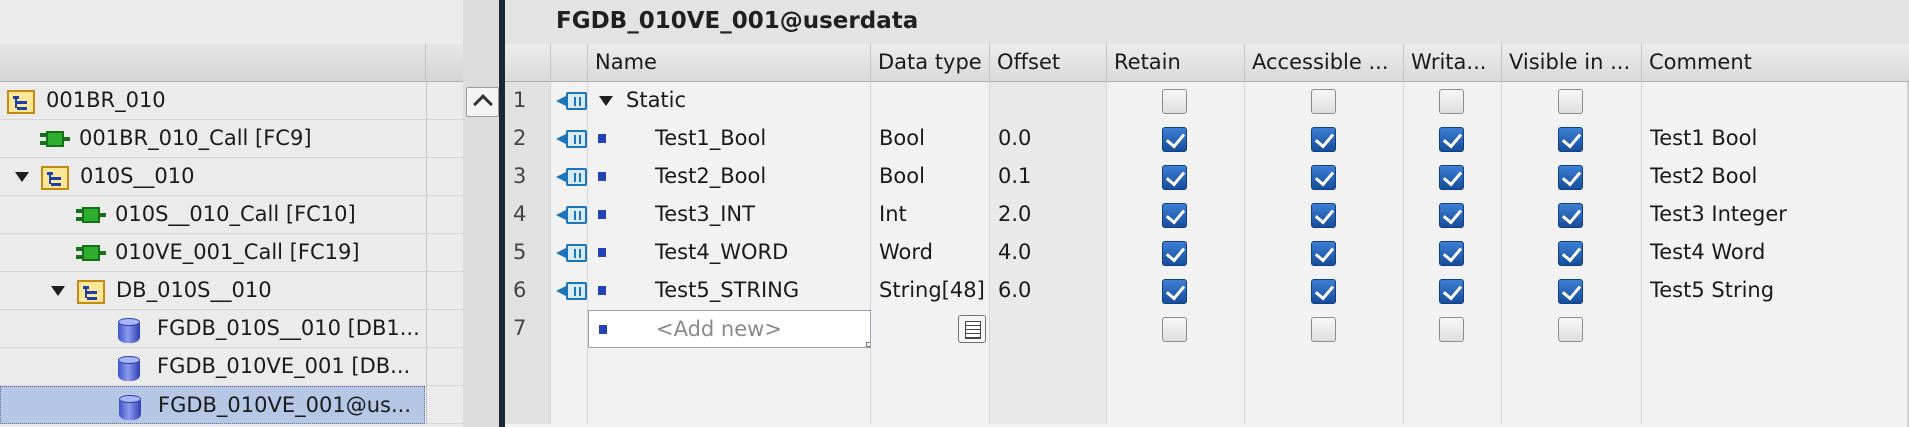 The width and height of the screenshot is (1909, 427). I want to click on tree-item-cell: 010S__010, so click(212, 177).